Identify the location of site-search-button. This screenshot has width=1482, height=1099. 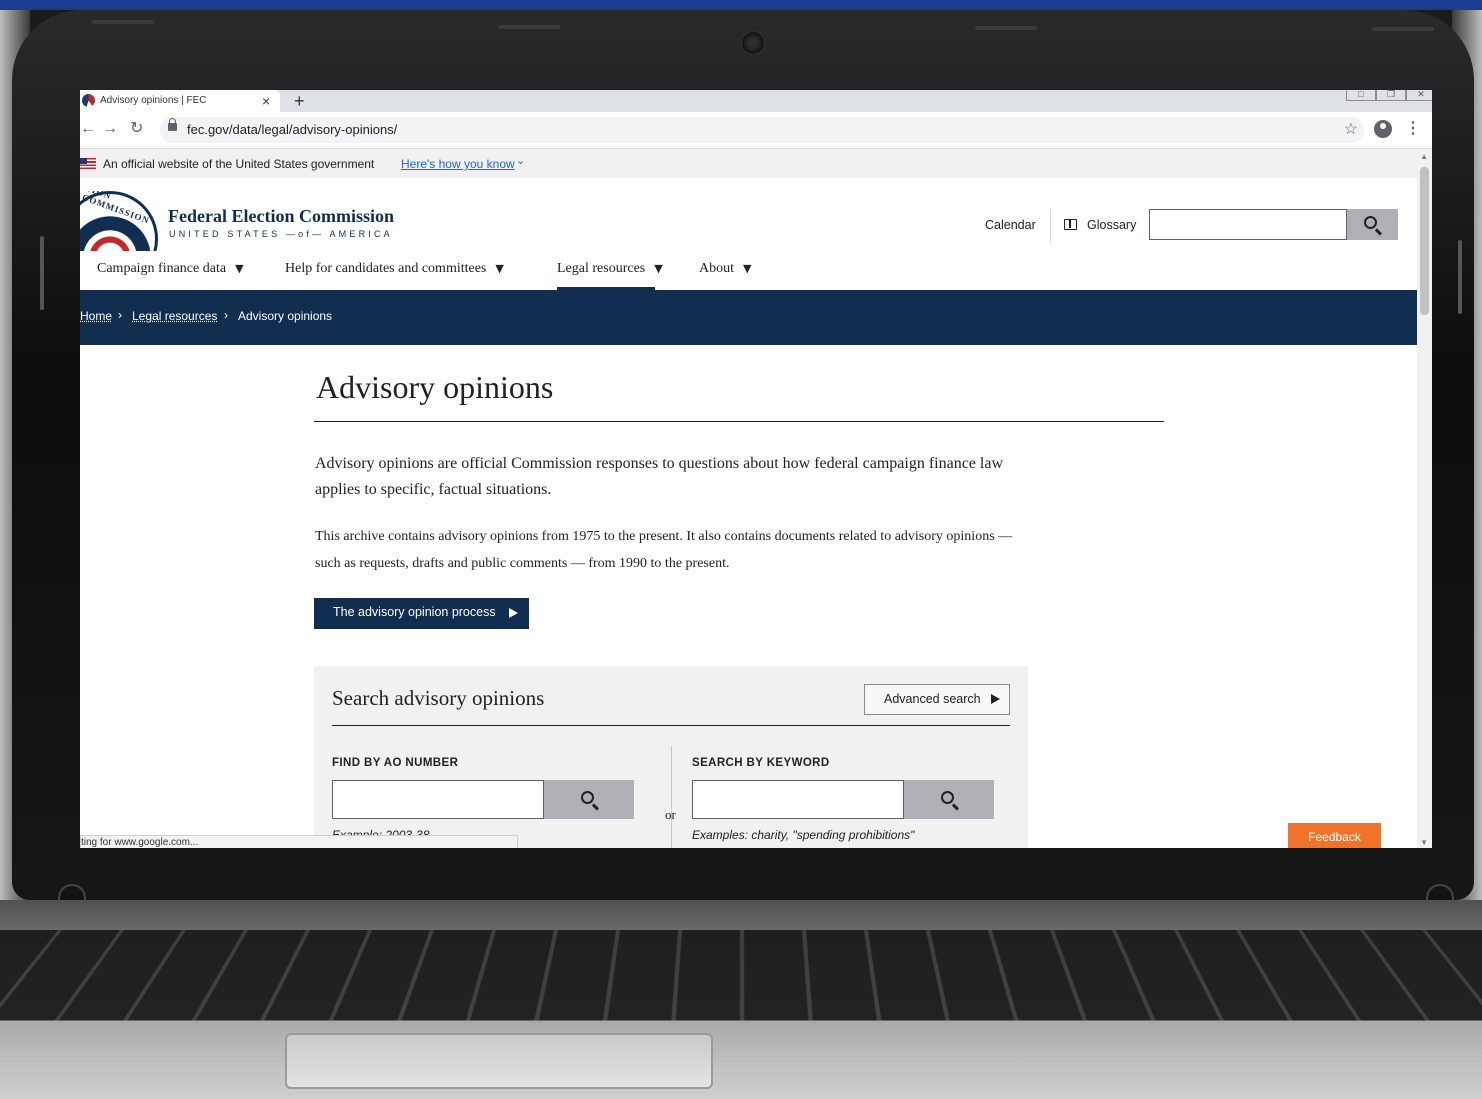
(1372, 224).